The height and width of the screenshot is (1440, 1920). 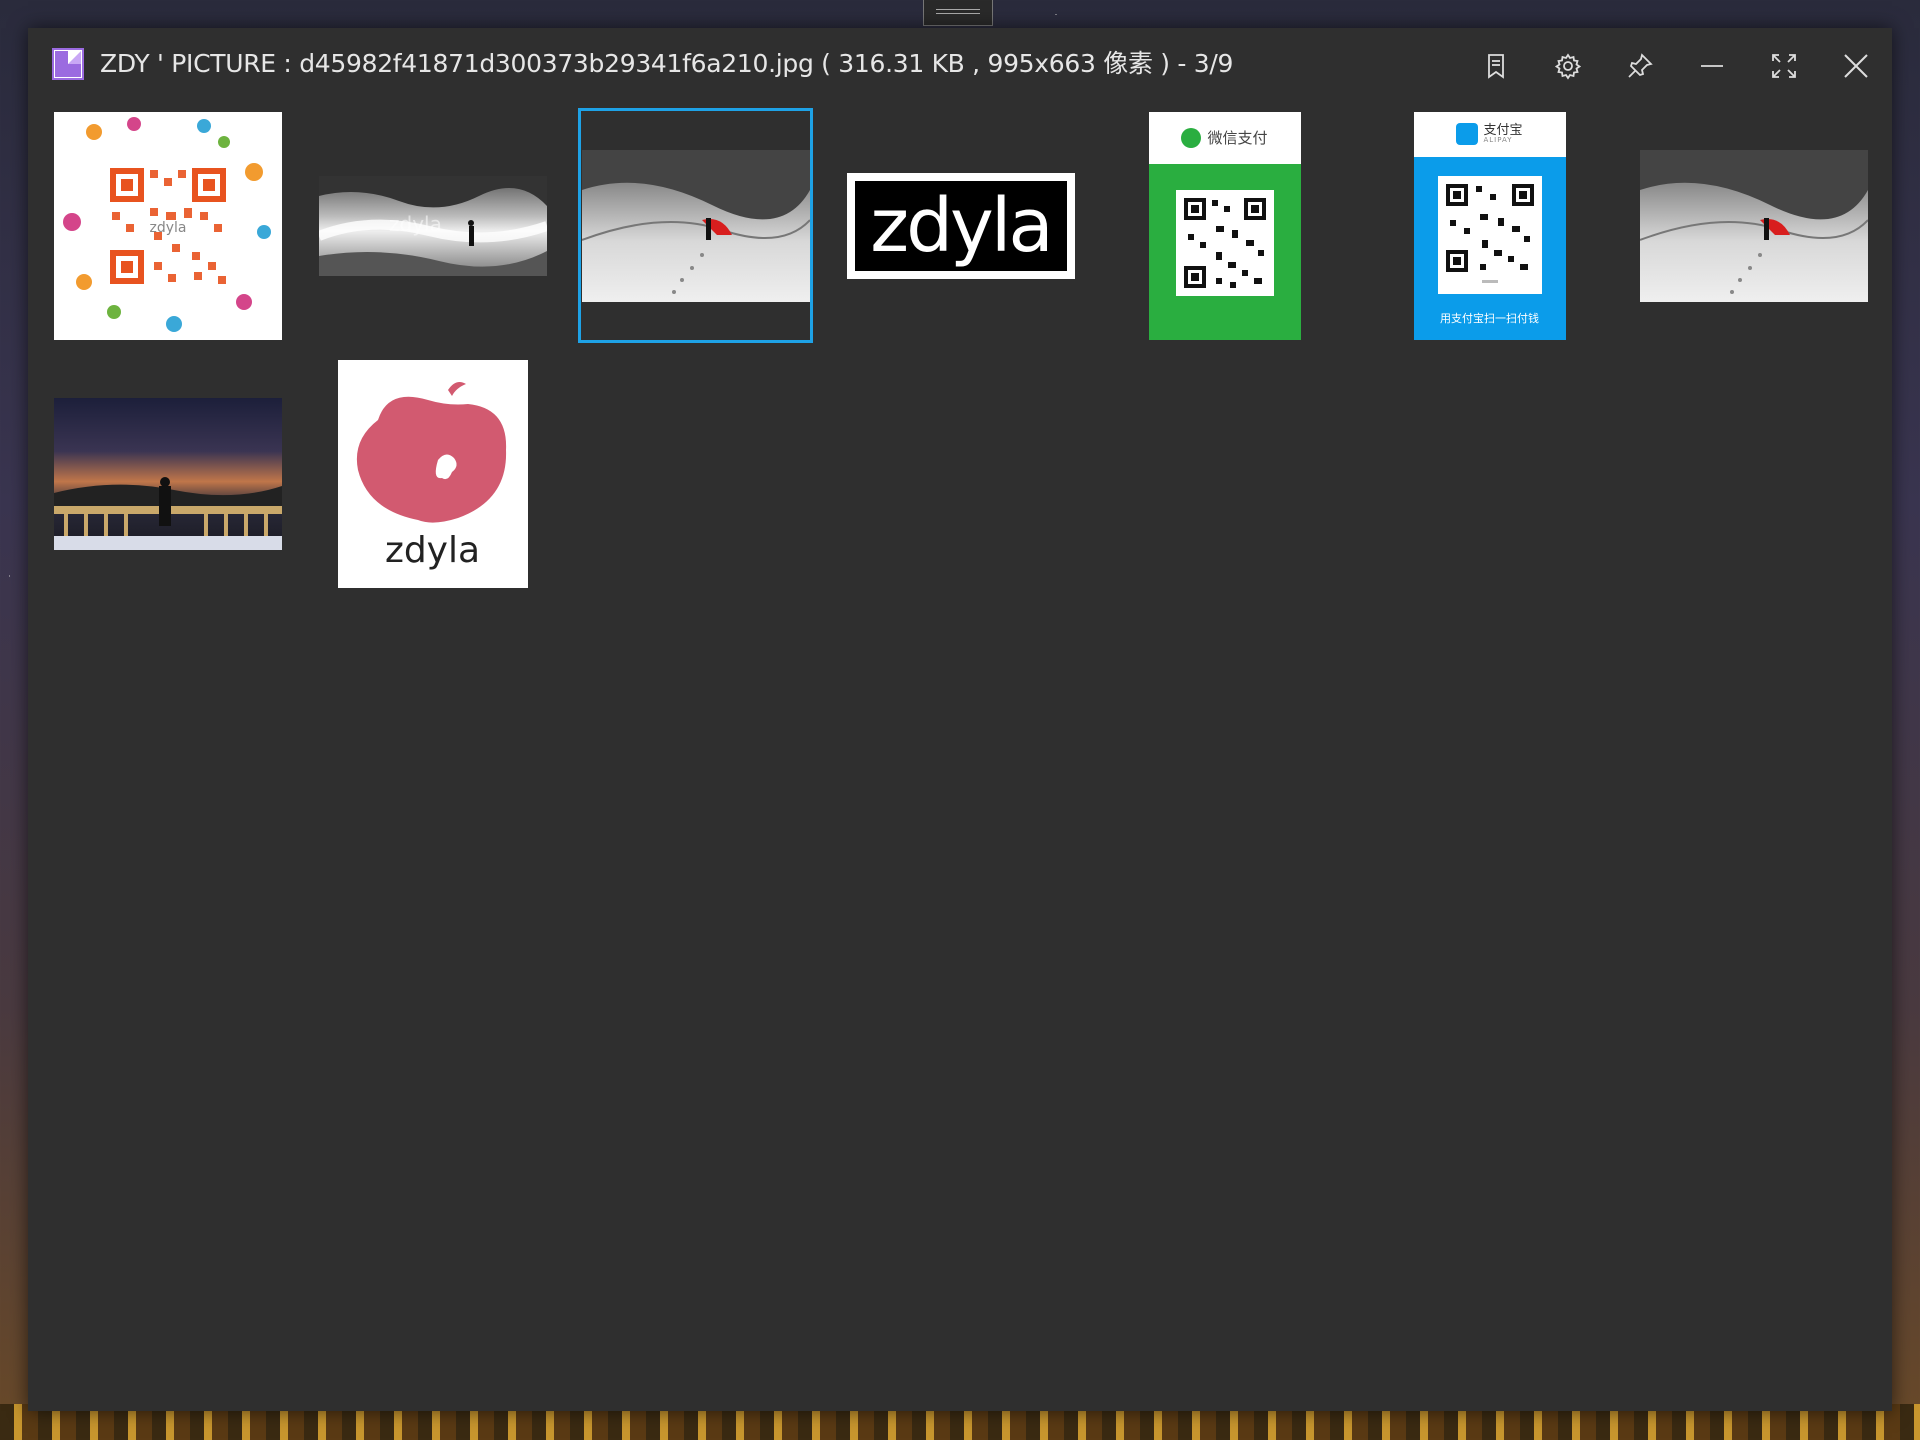 I want to click on thumbnail-4: zdyla, so click(x=960, y=225).